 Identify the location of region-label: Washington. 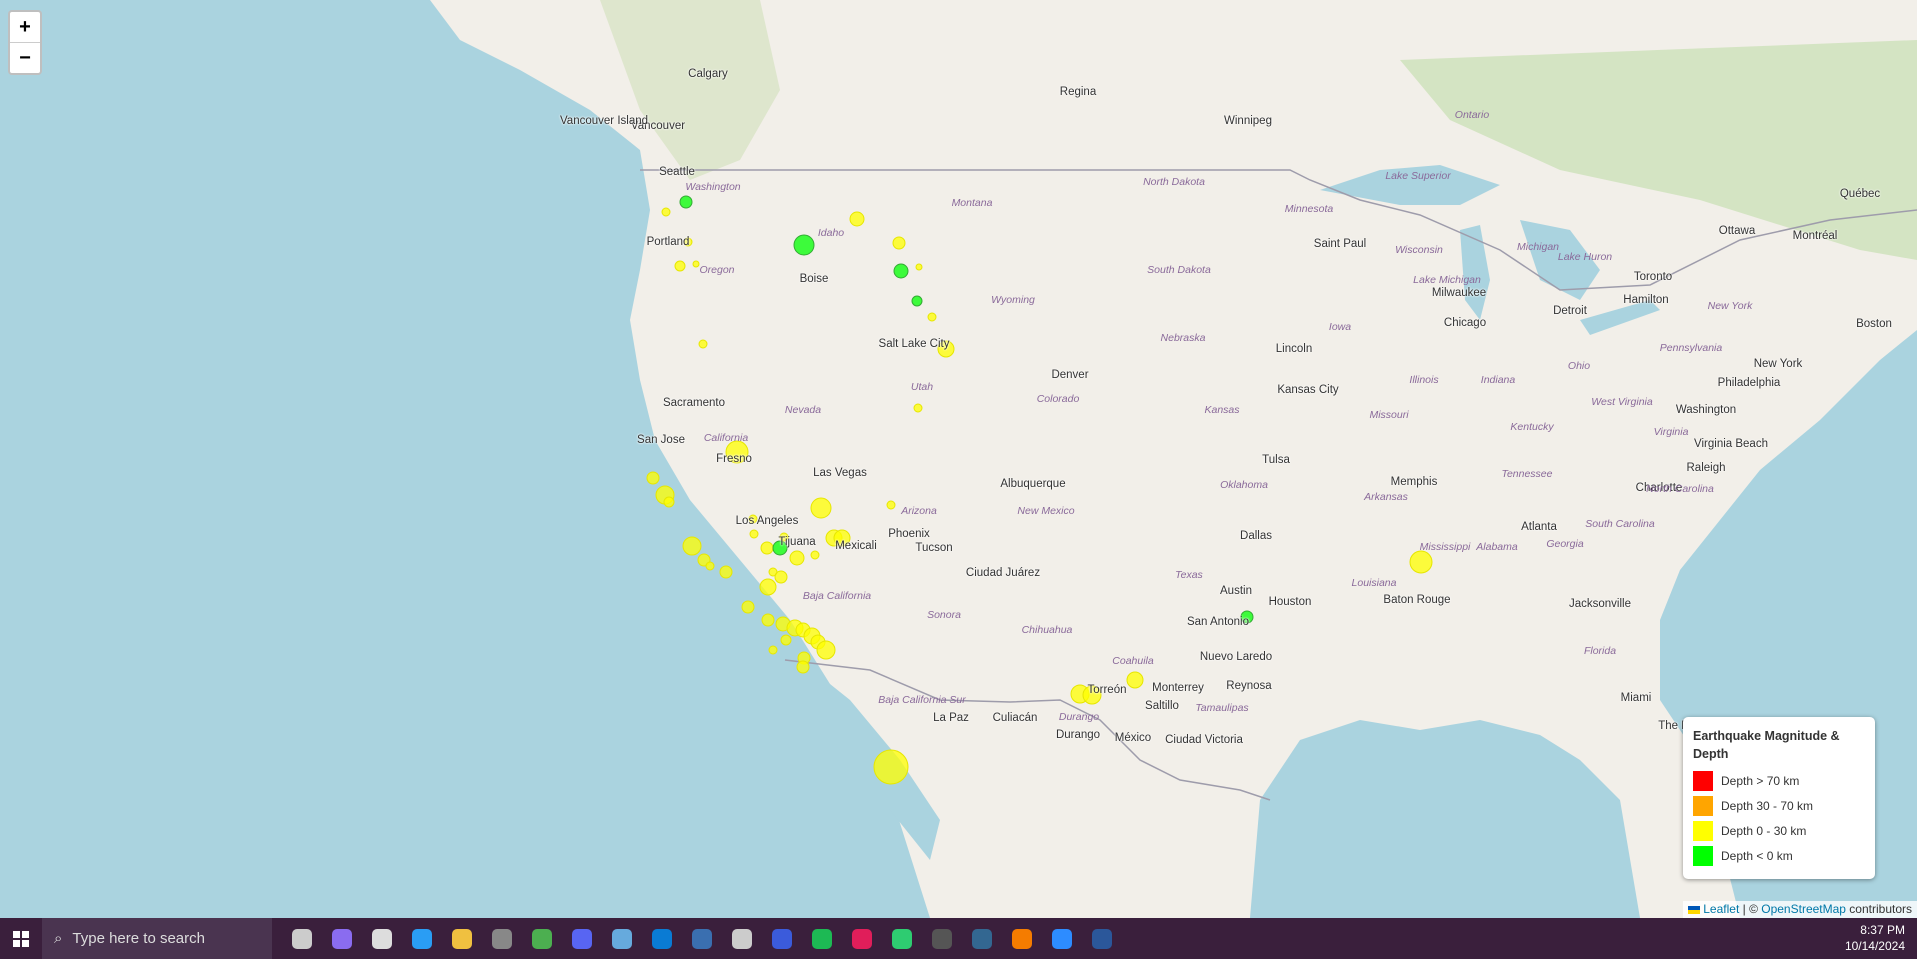
(713, 187).